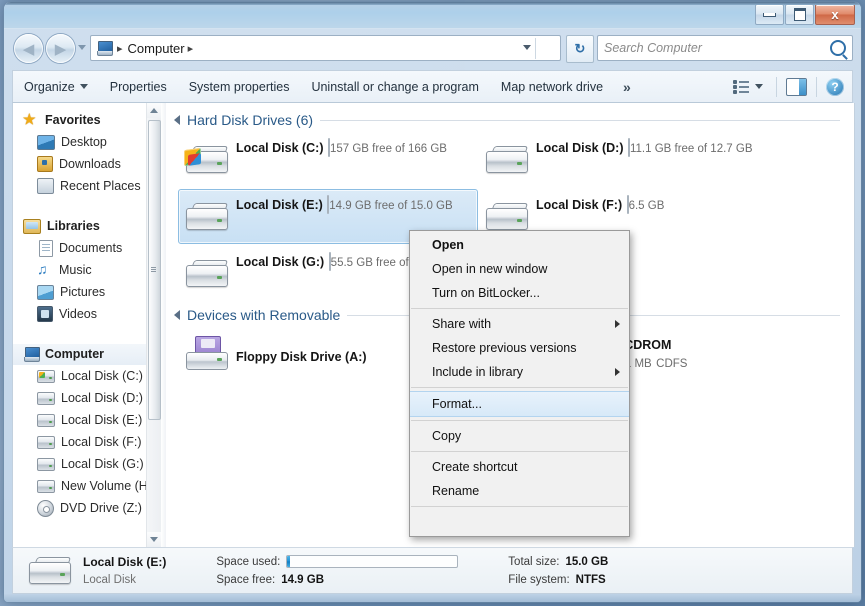 This screenshot has width=865, height=606. What do you see at coordinates (510, 117) in the screenshot?
I see `section-header-hard-disk-drives: Hard Disk Drives (6)` at bounding box center [510, 117].